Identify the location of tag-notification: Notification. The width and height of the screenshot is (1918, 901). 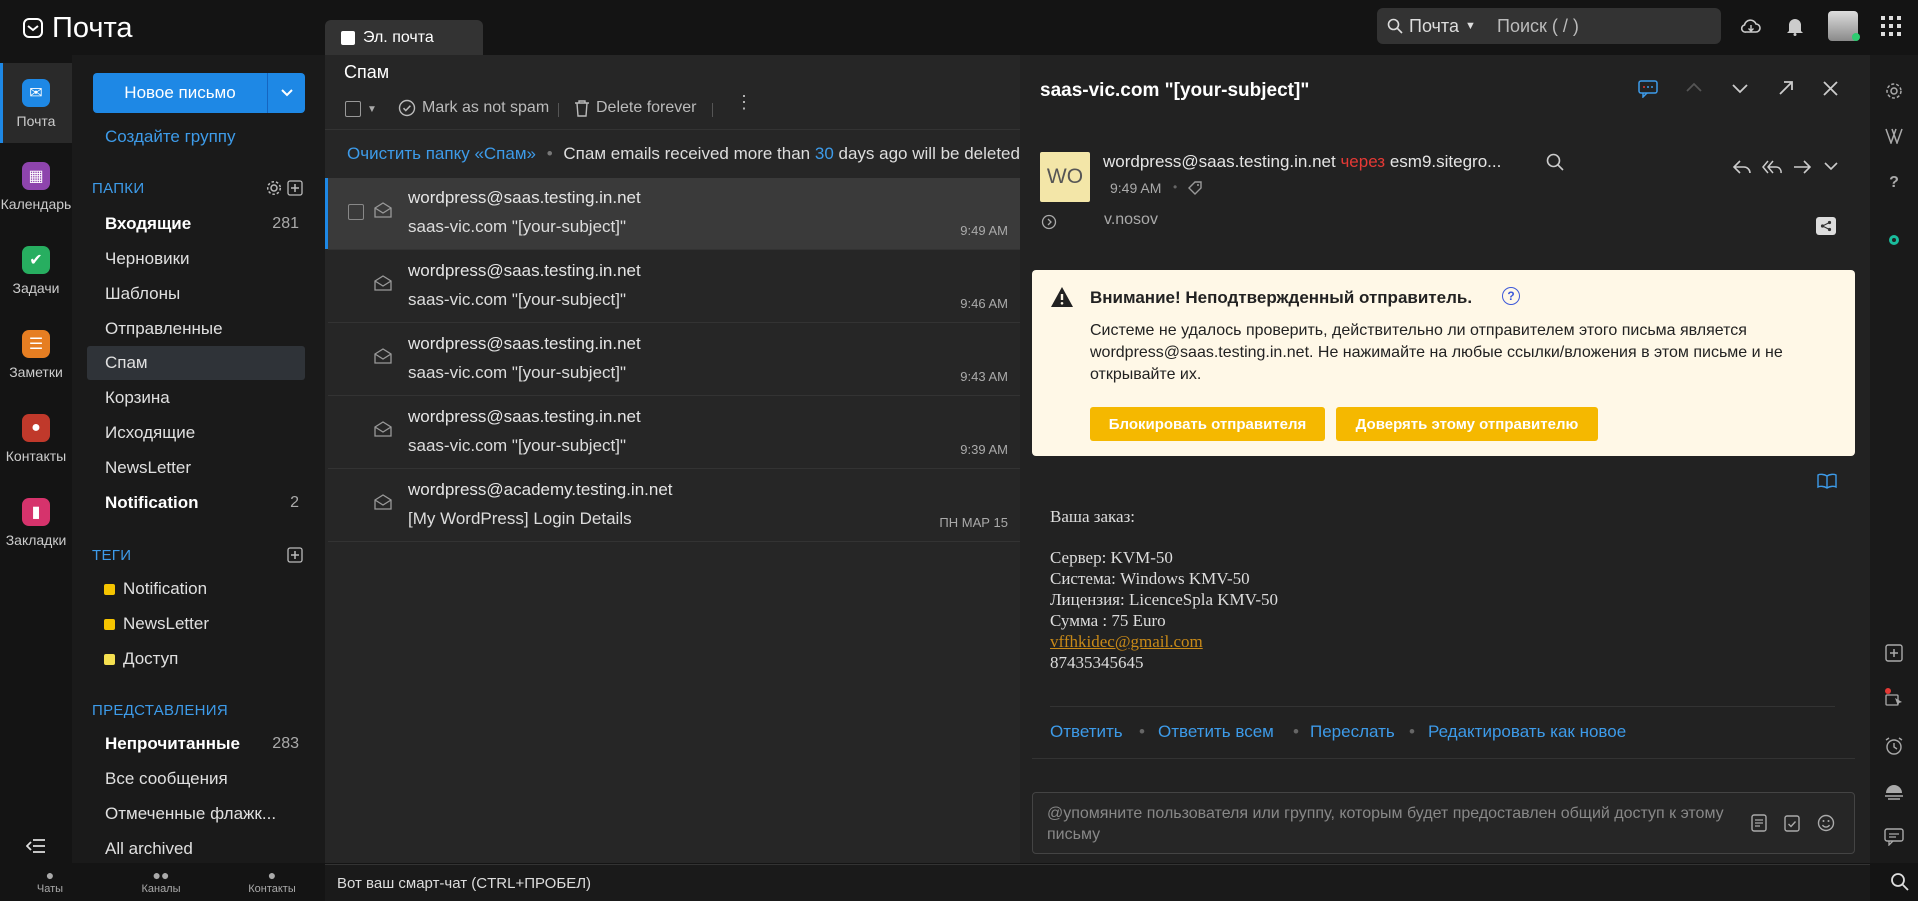
(196, 589).